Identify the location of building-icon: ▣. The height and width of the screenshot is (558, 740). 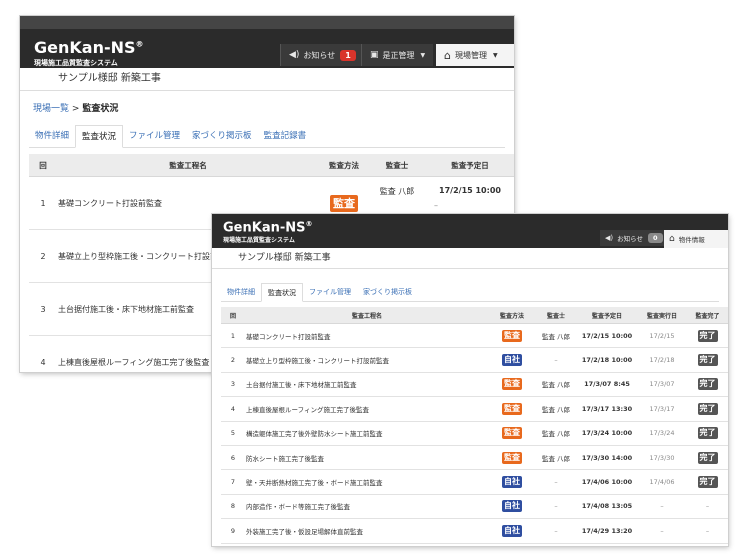
(374, 55).